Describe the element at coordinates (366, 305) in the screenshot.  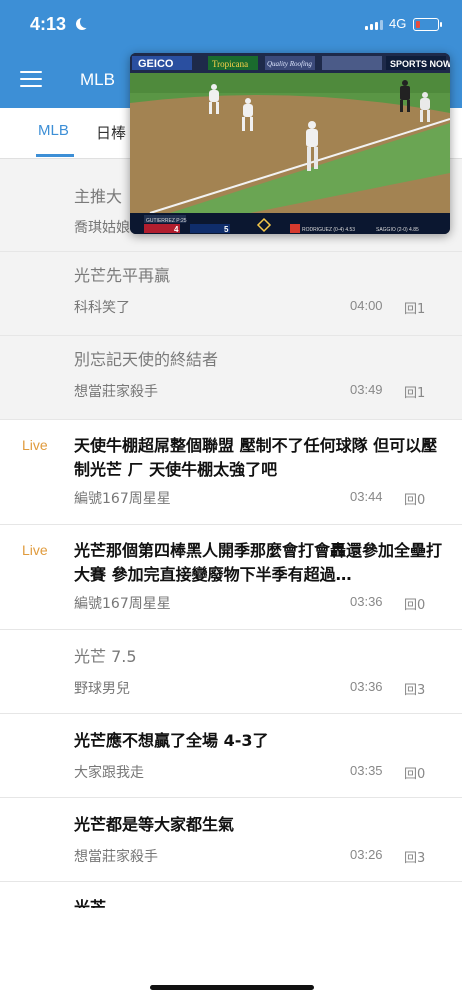
I see `post-time: 04:00` at that location.